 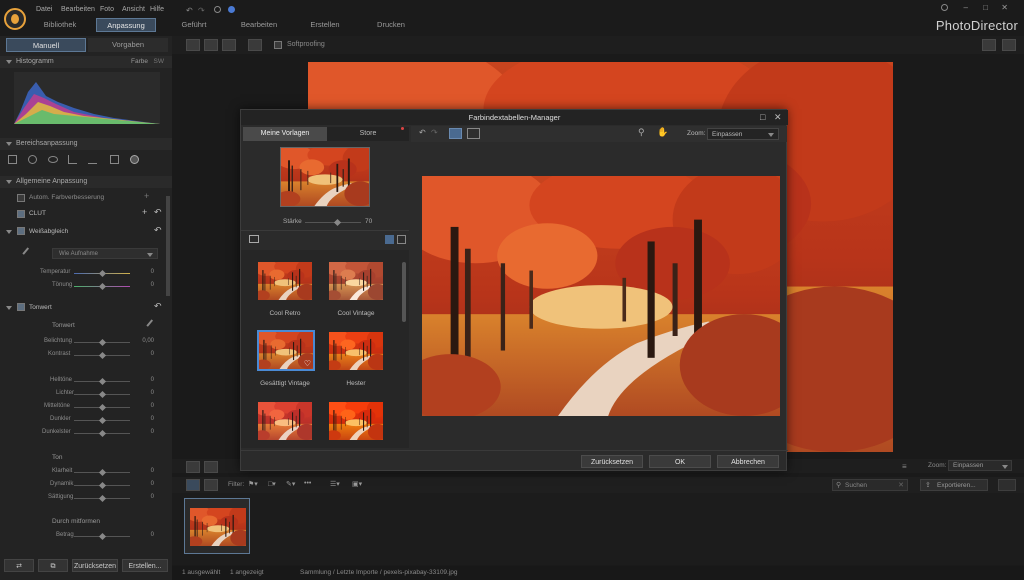 I want to click on dialog-preview-image, so click(x=601, y=296).